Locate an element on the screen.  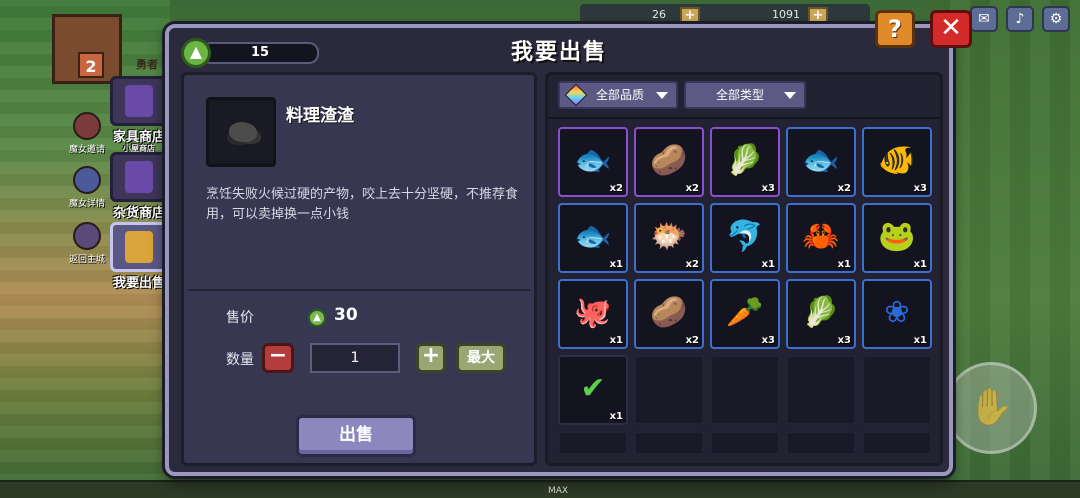
inventory-slot: ❀ x1 is located at coordinates (897, 314).